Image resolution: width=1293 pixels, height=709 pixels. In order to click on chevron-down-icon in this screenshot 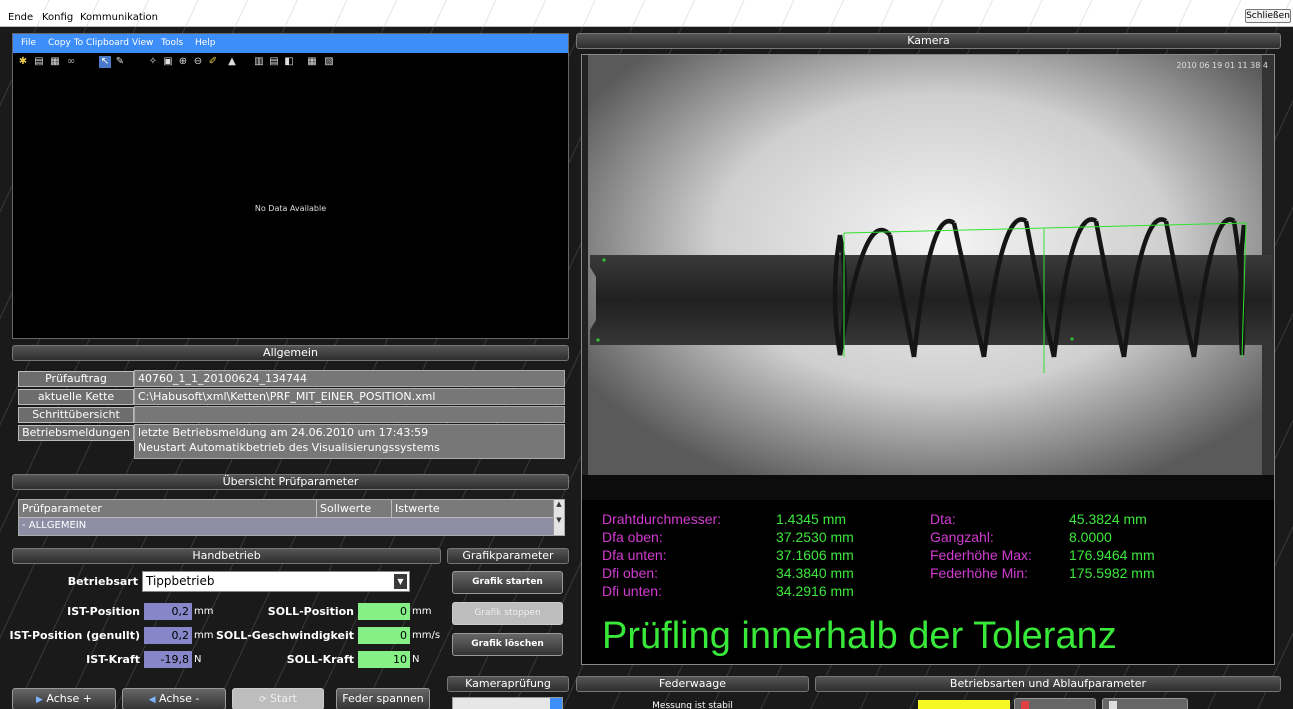, I will do `click(556, 703)`.